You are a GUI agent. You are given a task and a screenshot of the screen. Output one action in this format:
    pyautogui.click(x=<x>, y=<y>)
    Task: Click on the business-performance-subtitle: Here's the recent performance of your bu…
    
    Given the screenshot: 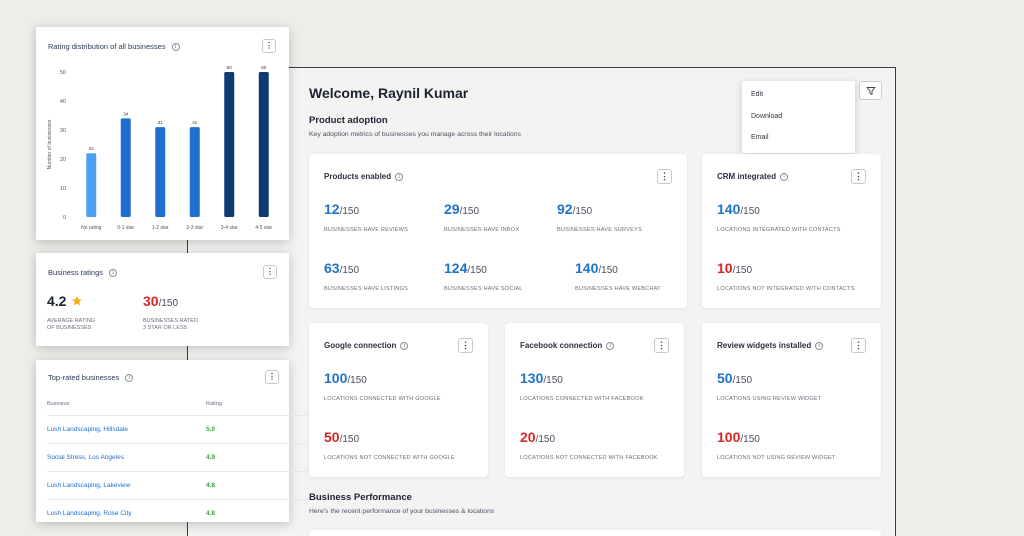 What is the action you would take?
    pyautogui.click(x=402, y=511)
    